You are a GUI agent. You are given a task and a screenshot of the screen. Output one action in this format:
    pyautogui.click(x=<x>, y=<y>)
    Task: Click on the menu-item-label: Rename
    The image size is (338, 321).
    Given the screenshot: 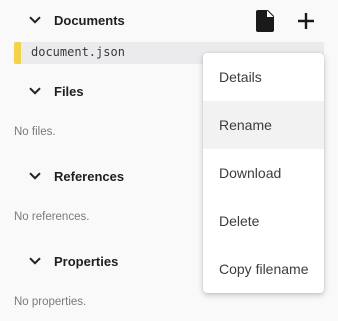 What is the action you would take?
    pyautogui.click(x=245, y=125)
    